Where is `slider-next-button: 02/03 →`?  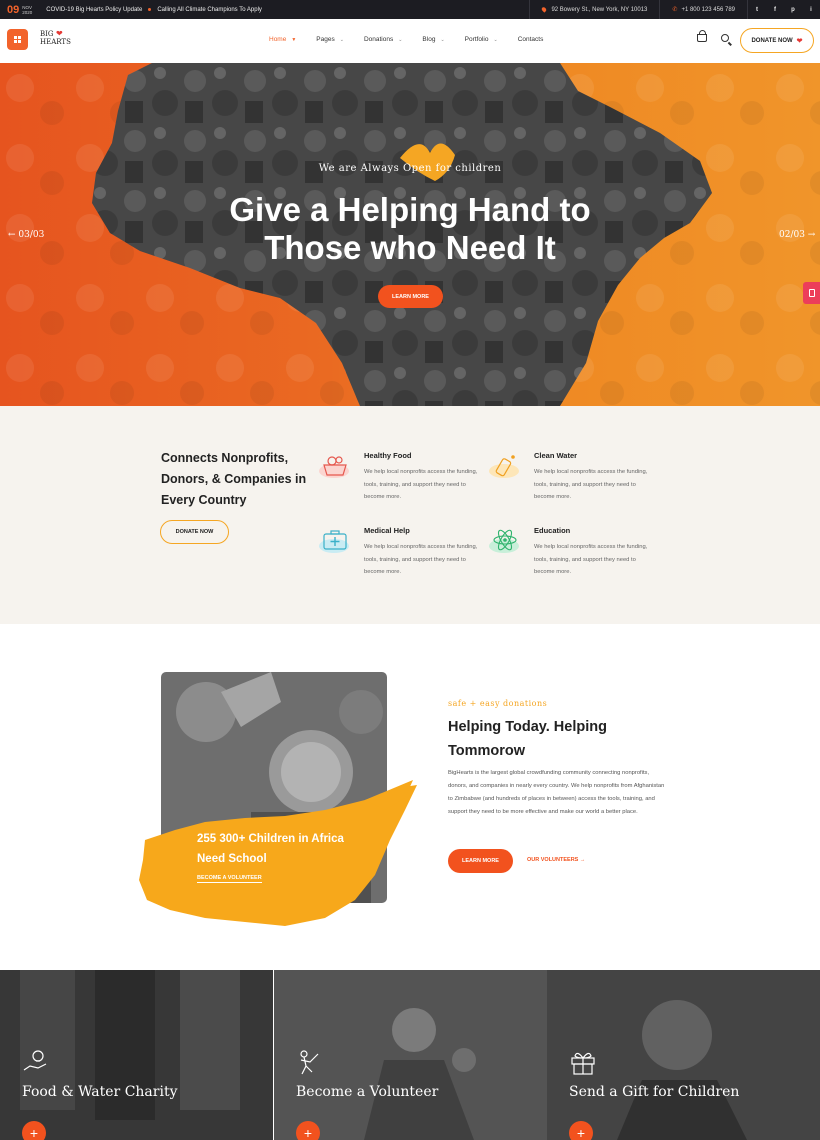
slider-next-button: 02/03 → is located at coordinates (797, 235).